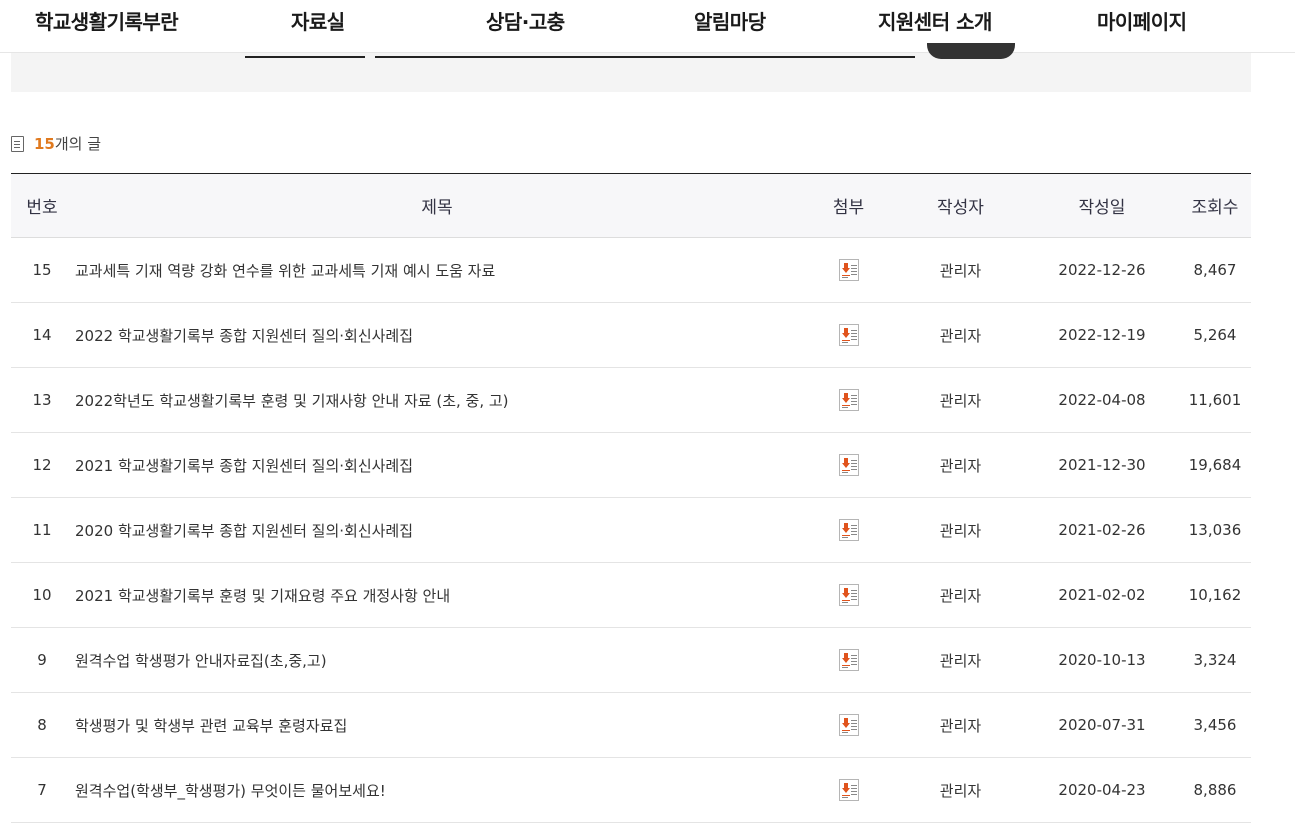 Image resolution: width=1295 pixels, height=824 pixels. Describe the element at coordinates (42, 335) in the screenshot. I see `row-number: 14` at that location.